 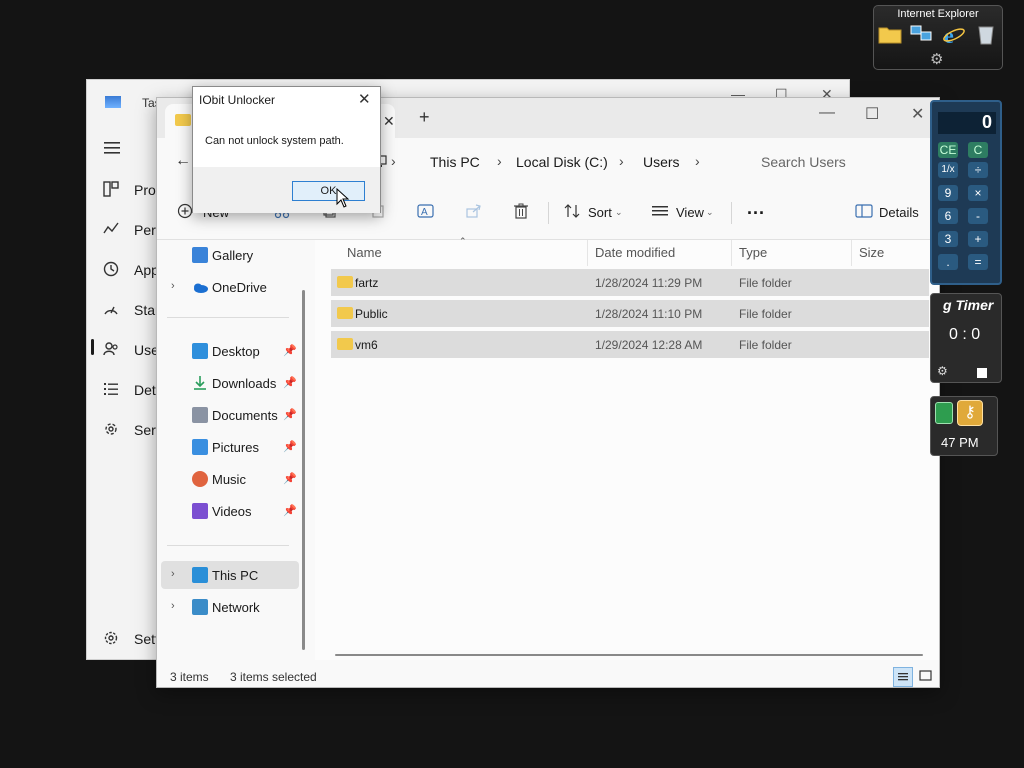 What do you see at coordinates (474, 213) in the screenshot?
I see `share-button` at bounding box center [474, 213].